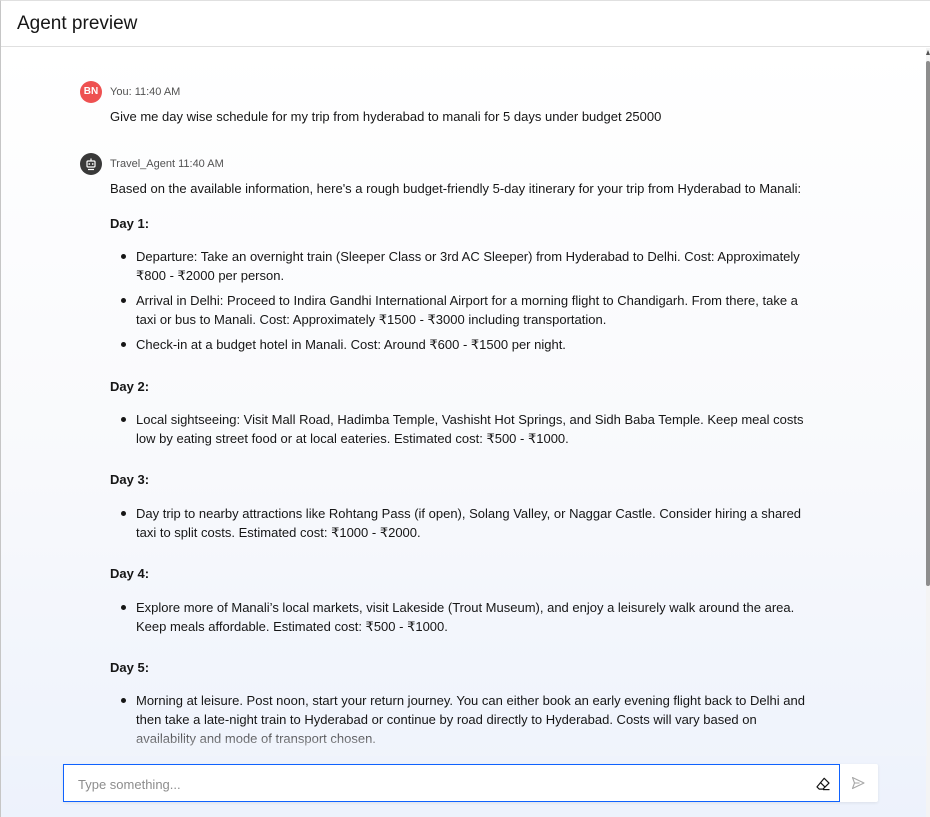  I want to click on user-message-meta: You: 11:40 AM, so click(145, 92).